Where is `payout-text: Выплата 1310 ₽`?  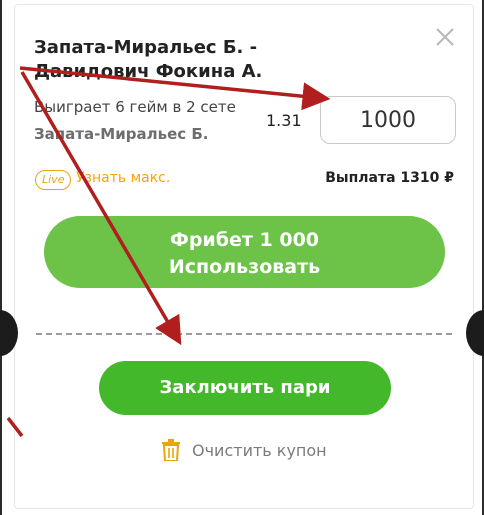 payout-text: Выплата 1310 ₽ is located at coordinates (389, 178).